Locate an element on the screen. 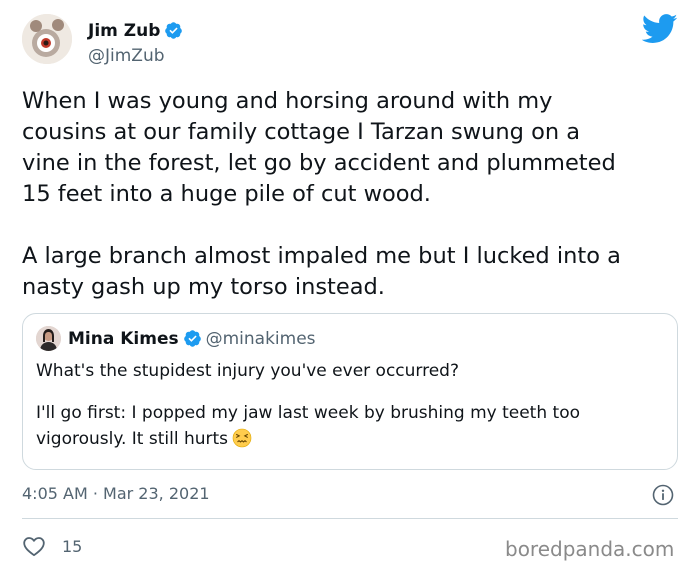 This screenshot has height=573, width=700. confounded-face-icon is located at coordinates (242, 438).